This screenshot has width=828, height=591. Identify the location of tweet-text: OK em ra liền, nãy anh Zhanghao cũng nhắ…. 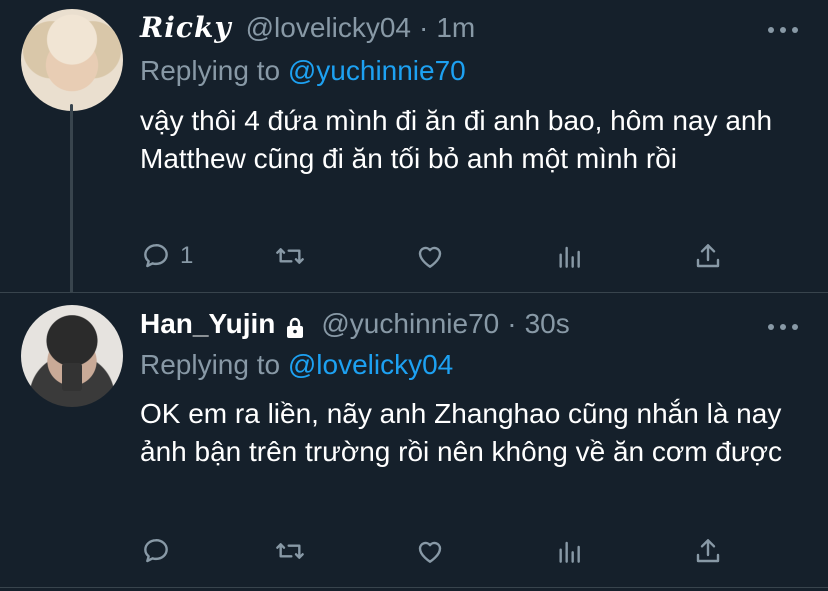
(461, 432).